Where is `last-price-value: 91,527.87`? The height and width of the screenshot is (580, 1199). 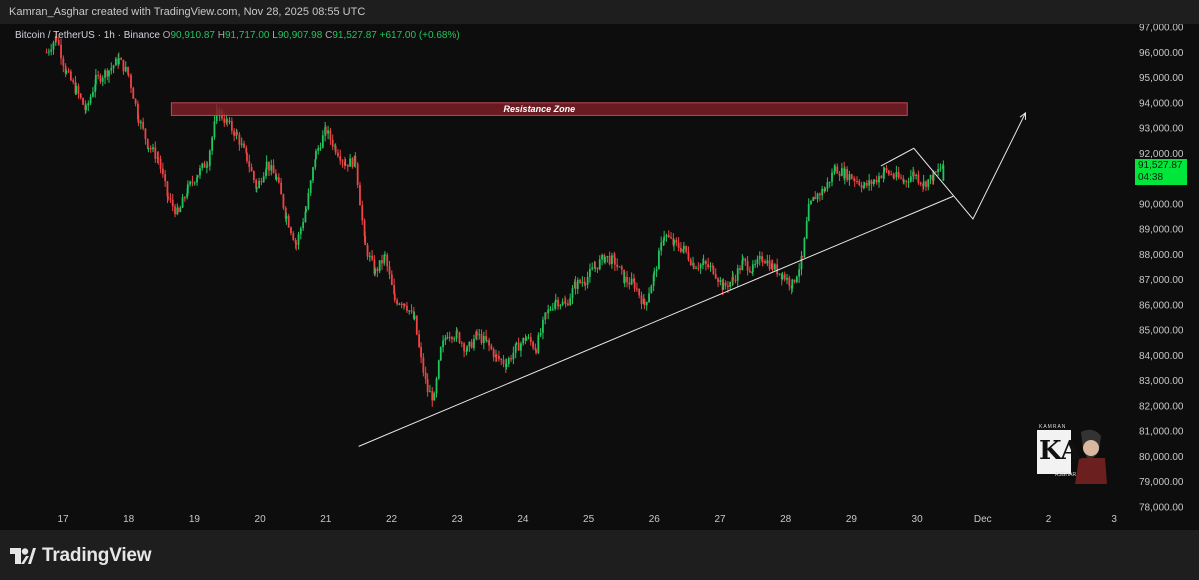 last-price-value: 91,527.87 is located at coordinates (1160, 165).